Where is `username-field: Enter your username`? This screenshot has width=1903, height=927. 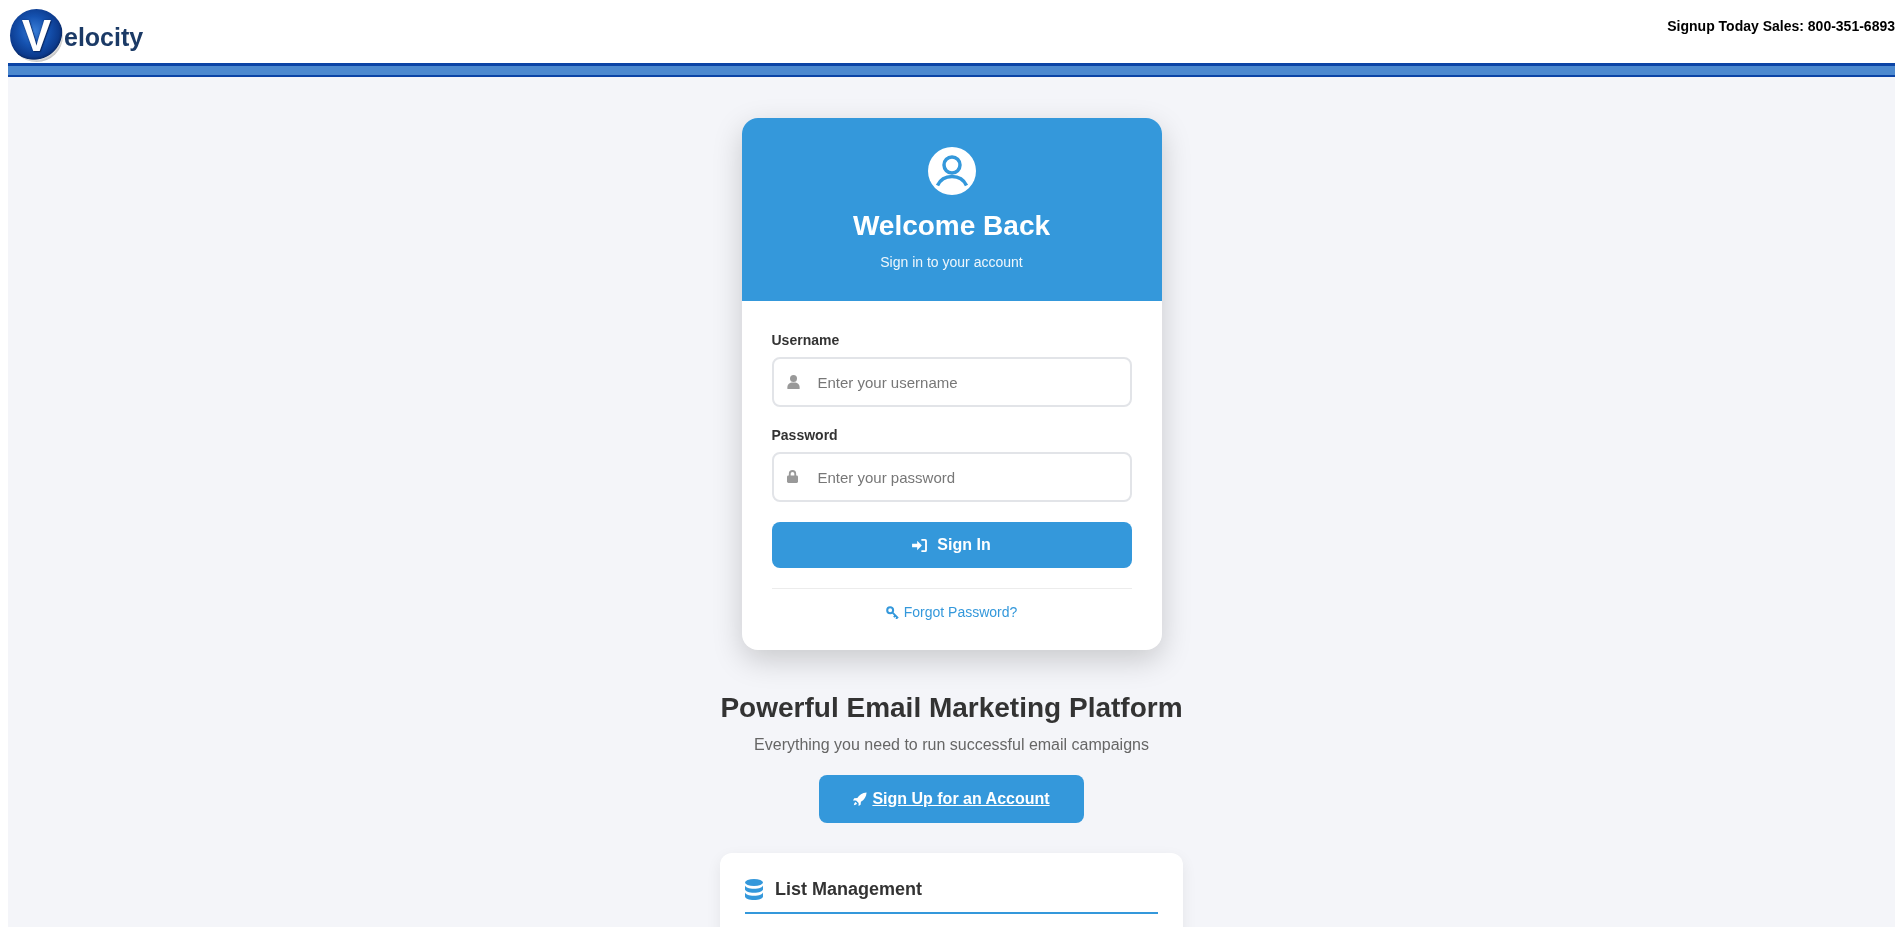
username-field: Enter your username is located at coordinates (951, 382).